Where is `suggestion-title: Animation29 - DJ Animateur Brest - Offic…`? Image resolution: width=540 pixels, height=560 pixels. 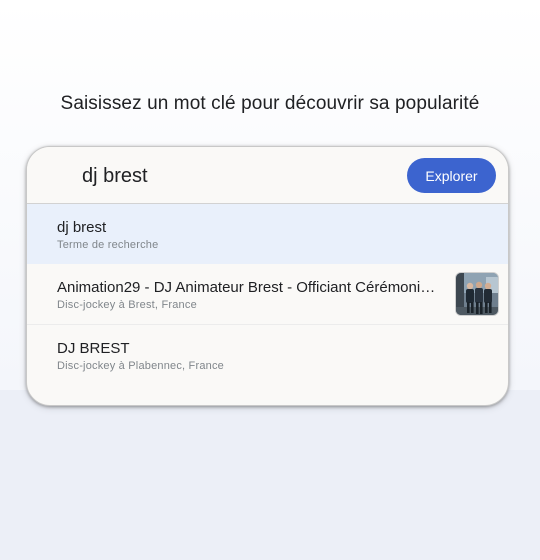
suggestion-title: Animation29 - DJ Animateur Brest - Offic… is located at coordinates (246, 287).